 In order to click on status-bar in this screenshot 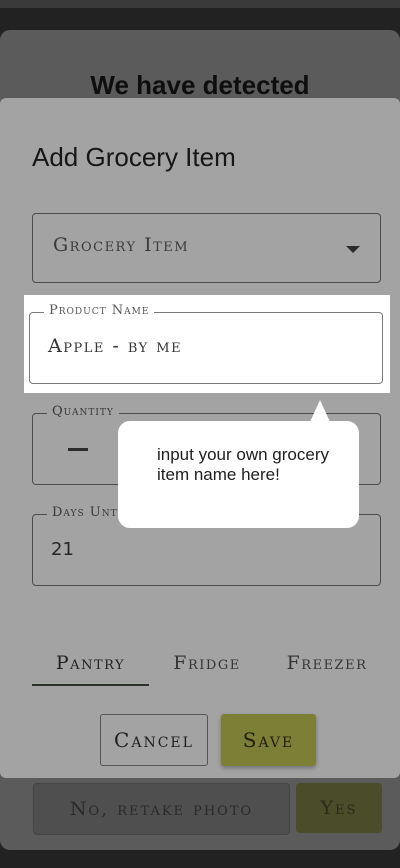, I will do `click(200, 4)`.